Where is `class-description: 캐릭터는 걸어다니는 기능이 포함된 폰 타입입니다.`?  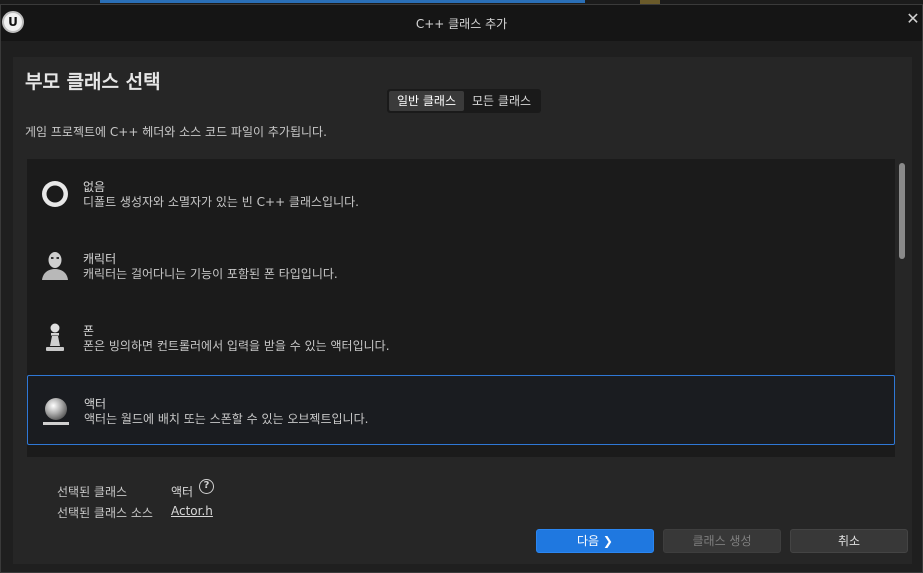 class-description: 캐릭터는 걸어다니는 기능이 포함된 폰 타입입니다. is located at coordinates (210, 274).